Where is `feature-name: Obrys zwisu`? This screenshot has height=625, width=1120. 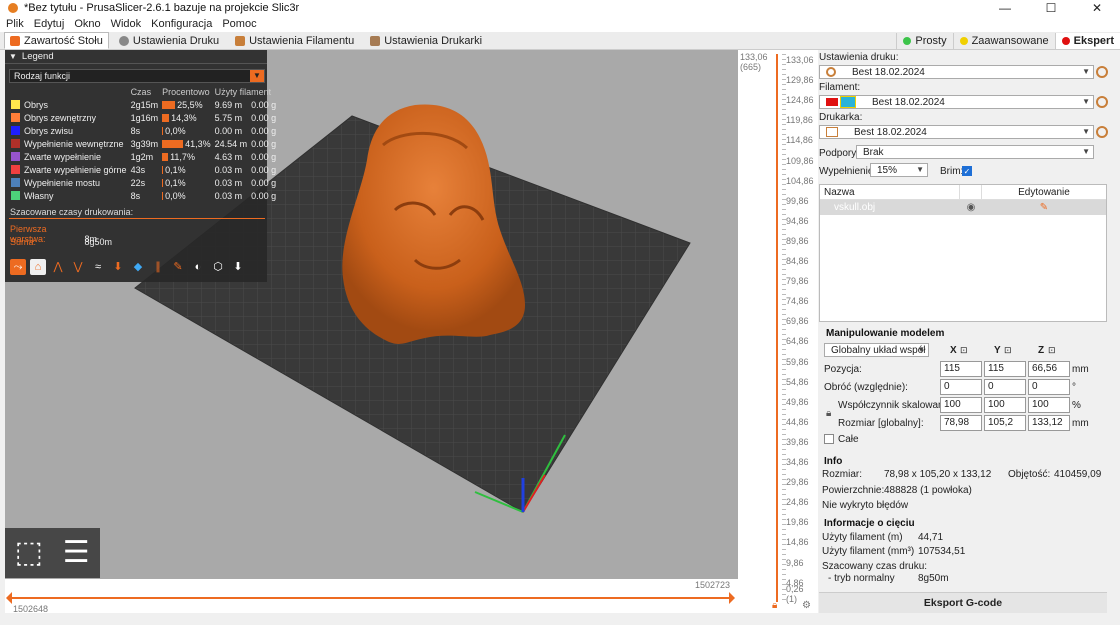
feature-name: Obrys zwisu is located at coordinates (49, 130).